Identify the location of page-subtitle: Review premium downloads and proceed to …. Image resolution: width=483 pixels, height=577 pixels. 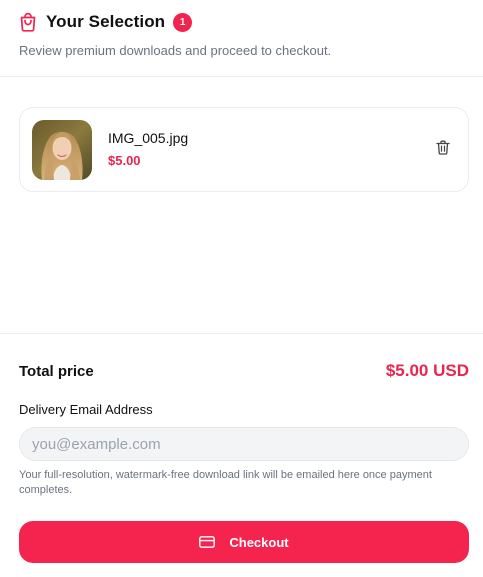
(175, 50).